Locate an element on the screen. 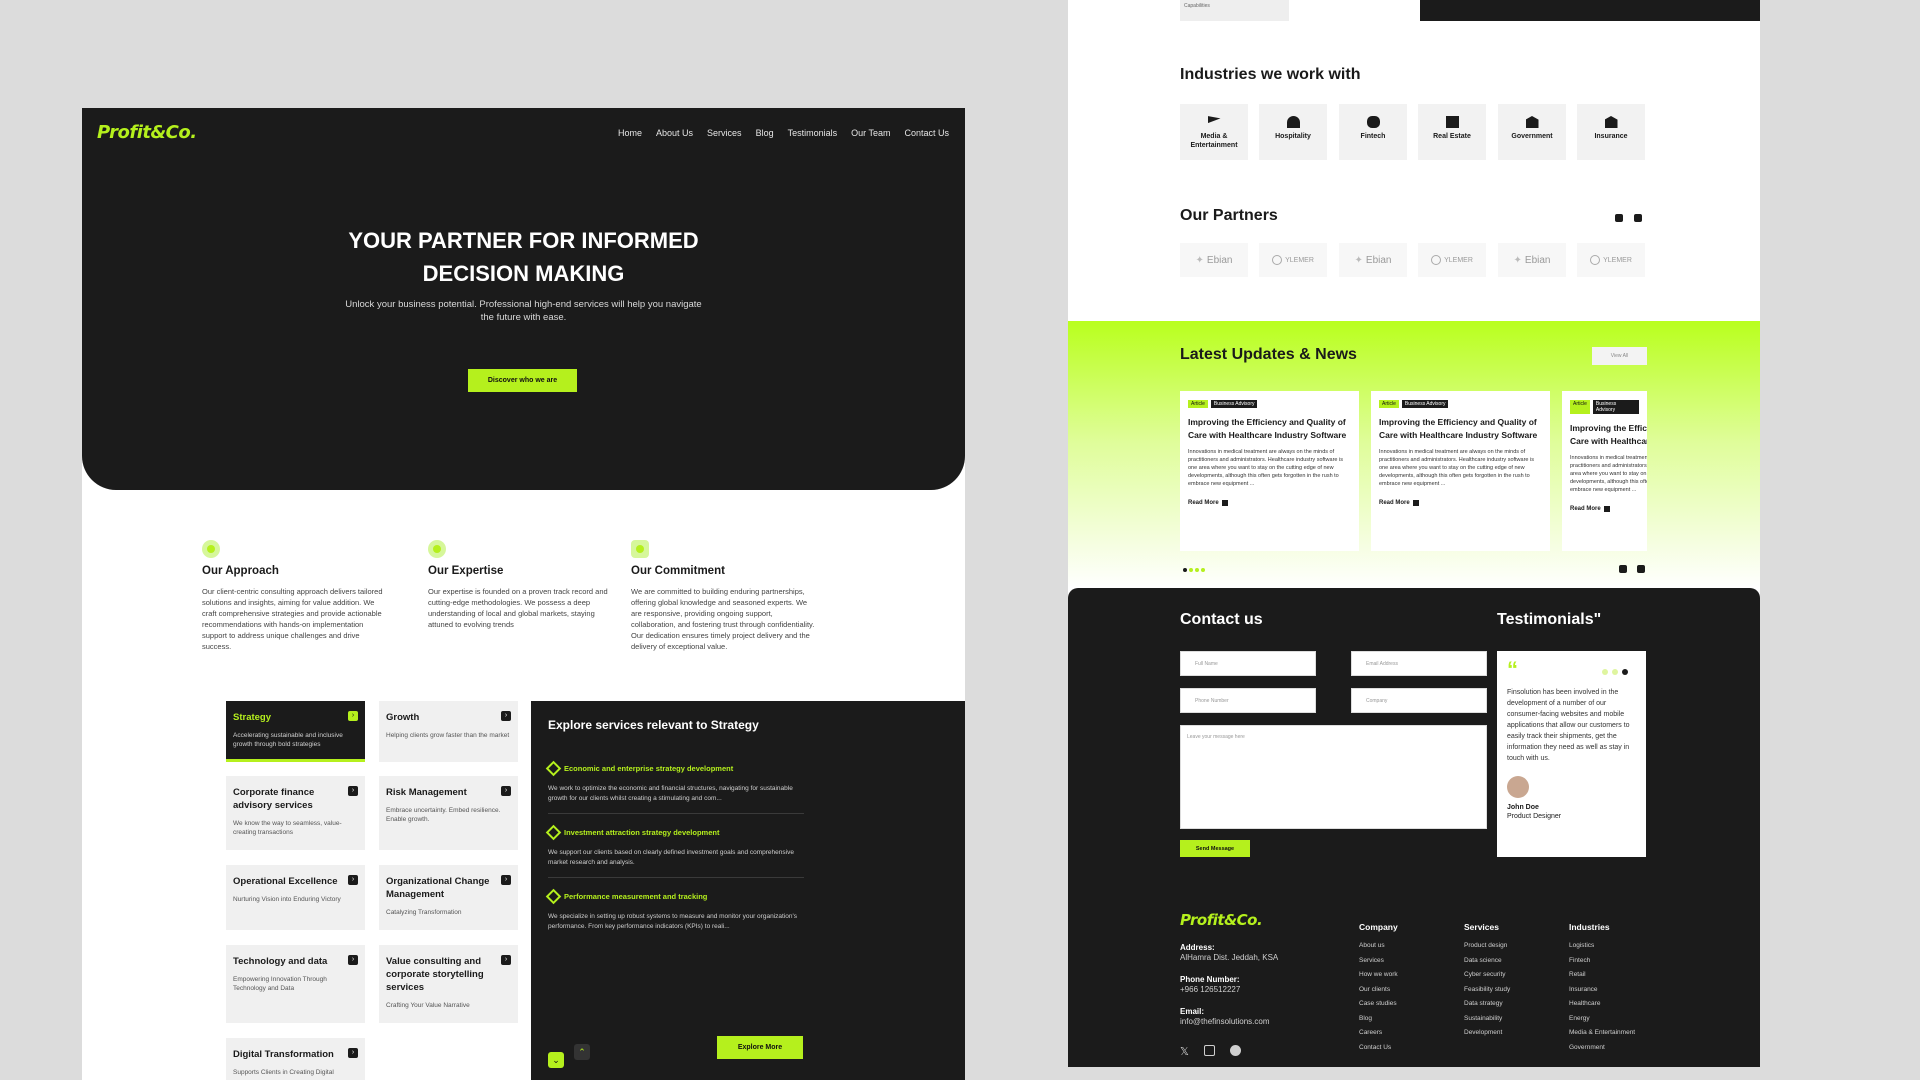 The width and height of the screenshot is (1920, 1080). service-title: Organizational Change Management is located at coordinates (438, 888).